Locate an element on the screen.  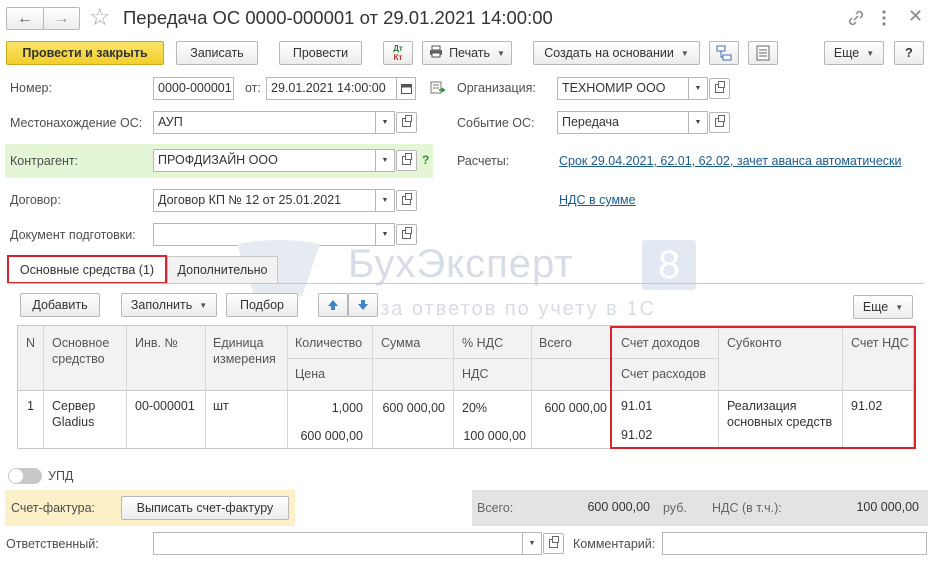
move-down-button is located at coordinates (363, 305).